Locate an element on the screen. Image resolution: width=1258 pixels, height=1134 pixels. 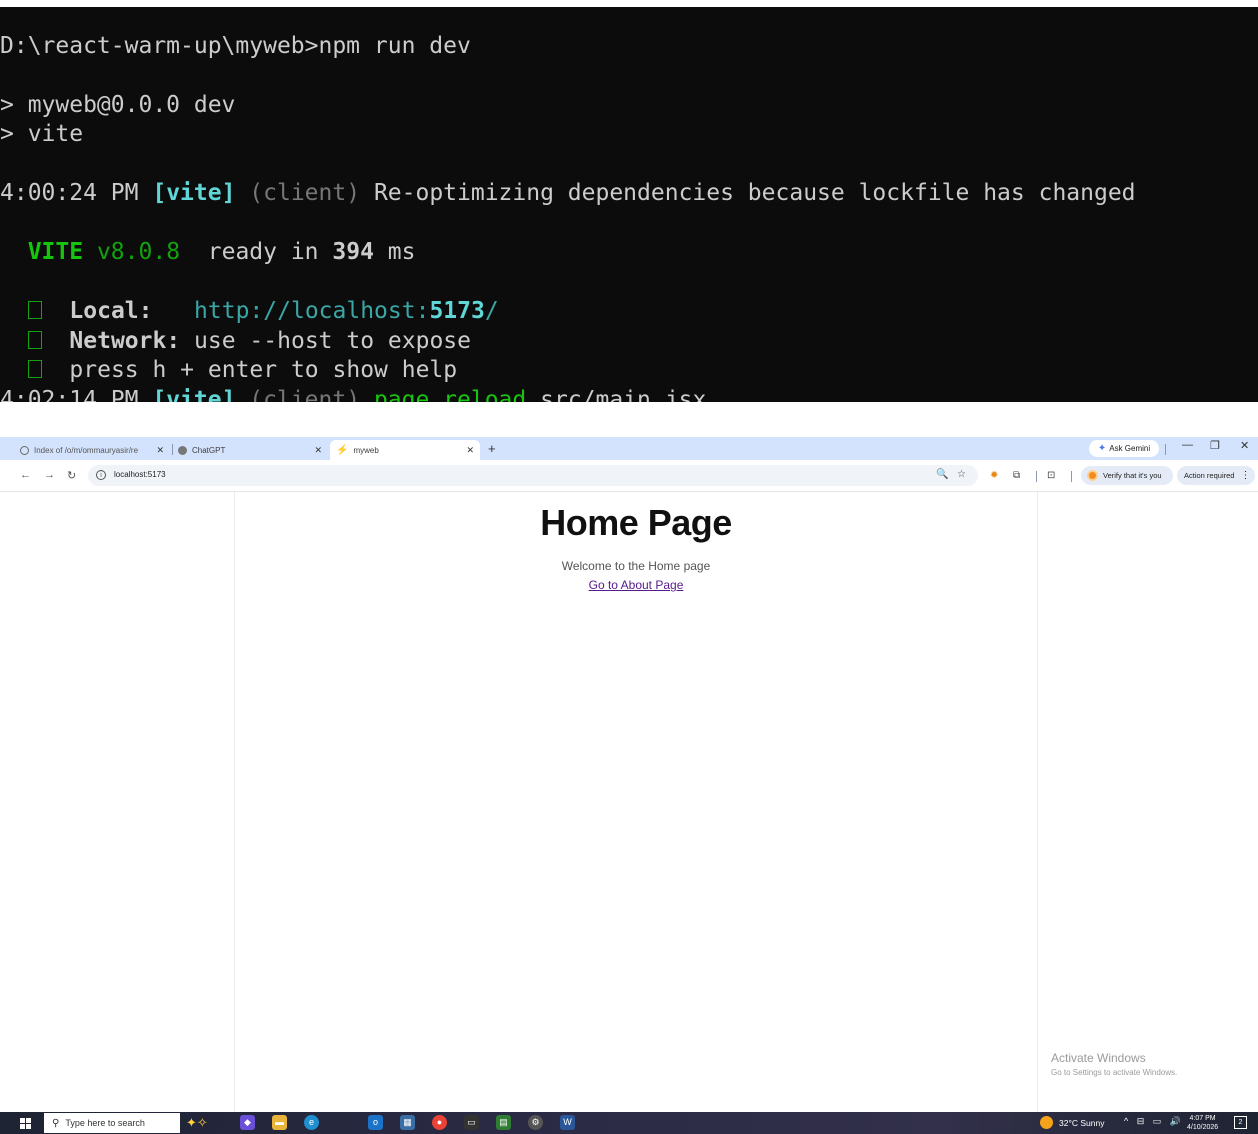
network-message: use --host to expose is located at coordinates (332, 341).